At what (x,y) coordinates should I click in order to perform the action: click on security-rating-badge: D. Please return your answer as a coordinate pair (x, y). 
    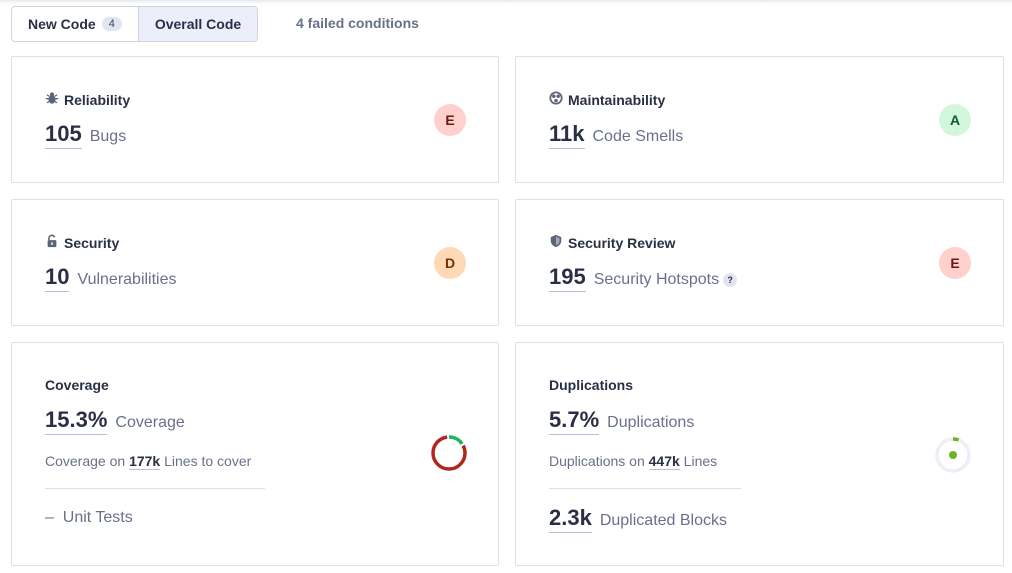
    Looking at the image, I should click on (450, 263).